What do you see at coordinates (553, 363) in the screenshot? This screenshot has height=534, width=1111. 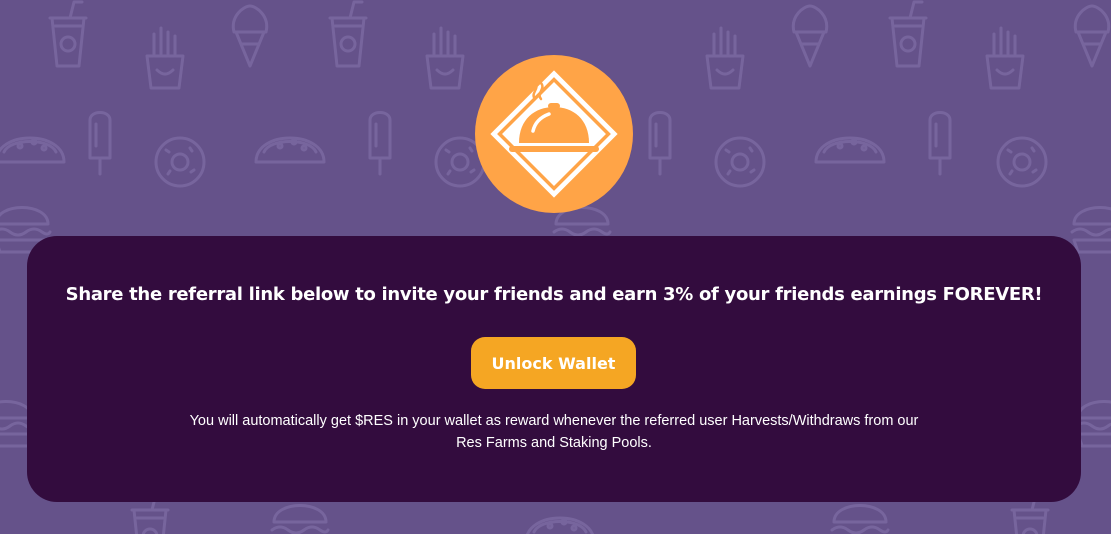 I see `unlock-wallet-button: Unlock Wallet` at bounding box center [553, 363].